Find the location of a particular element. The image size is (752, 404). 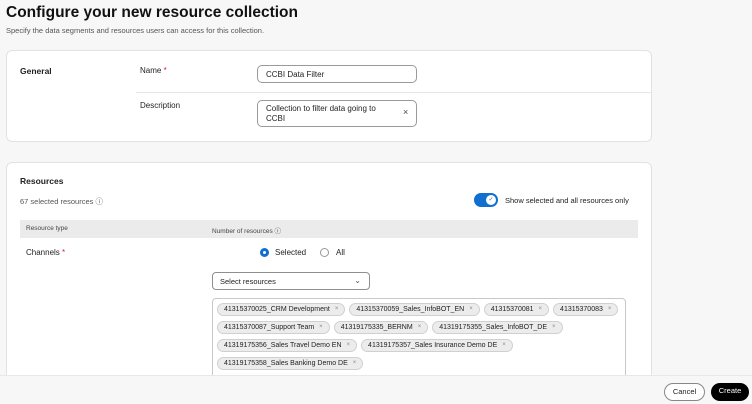

name-label: Name * is located at coordinates (153, 70).